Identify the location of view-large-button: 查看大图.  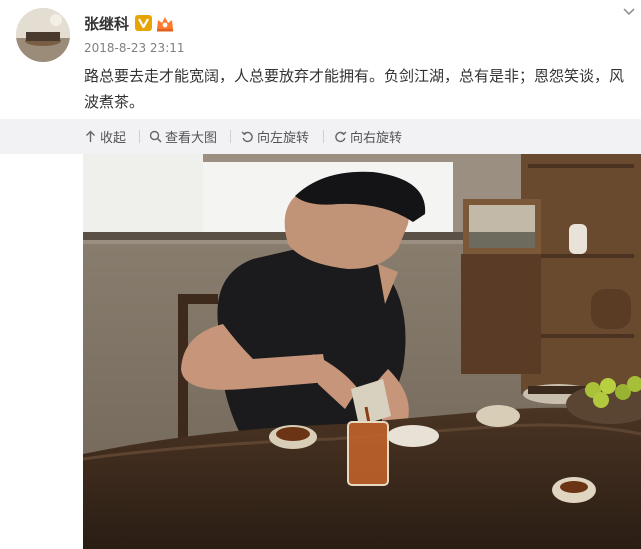
(183, 136).